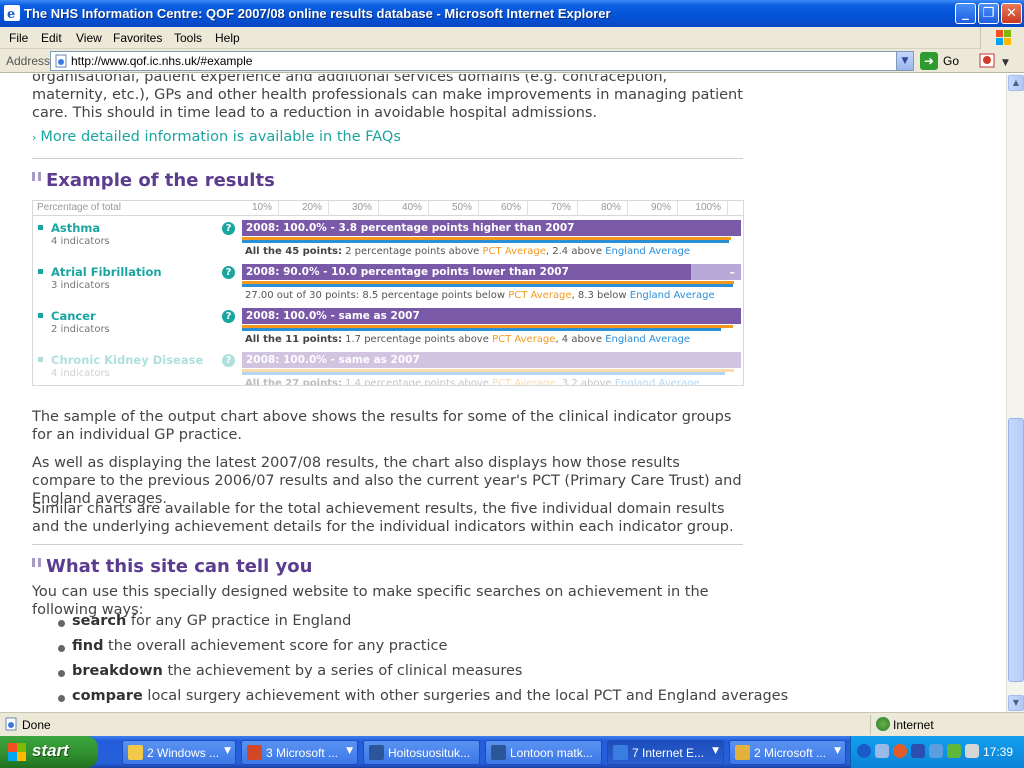 This screenshot has width=1024, height=768. I want to click on menu-favorites: Favorites, so click(137, 38).